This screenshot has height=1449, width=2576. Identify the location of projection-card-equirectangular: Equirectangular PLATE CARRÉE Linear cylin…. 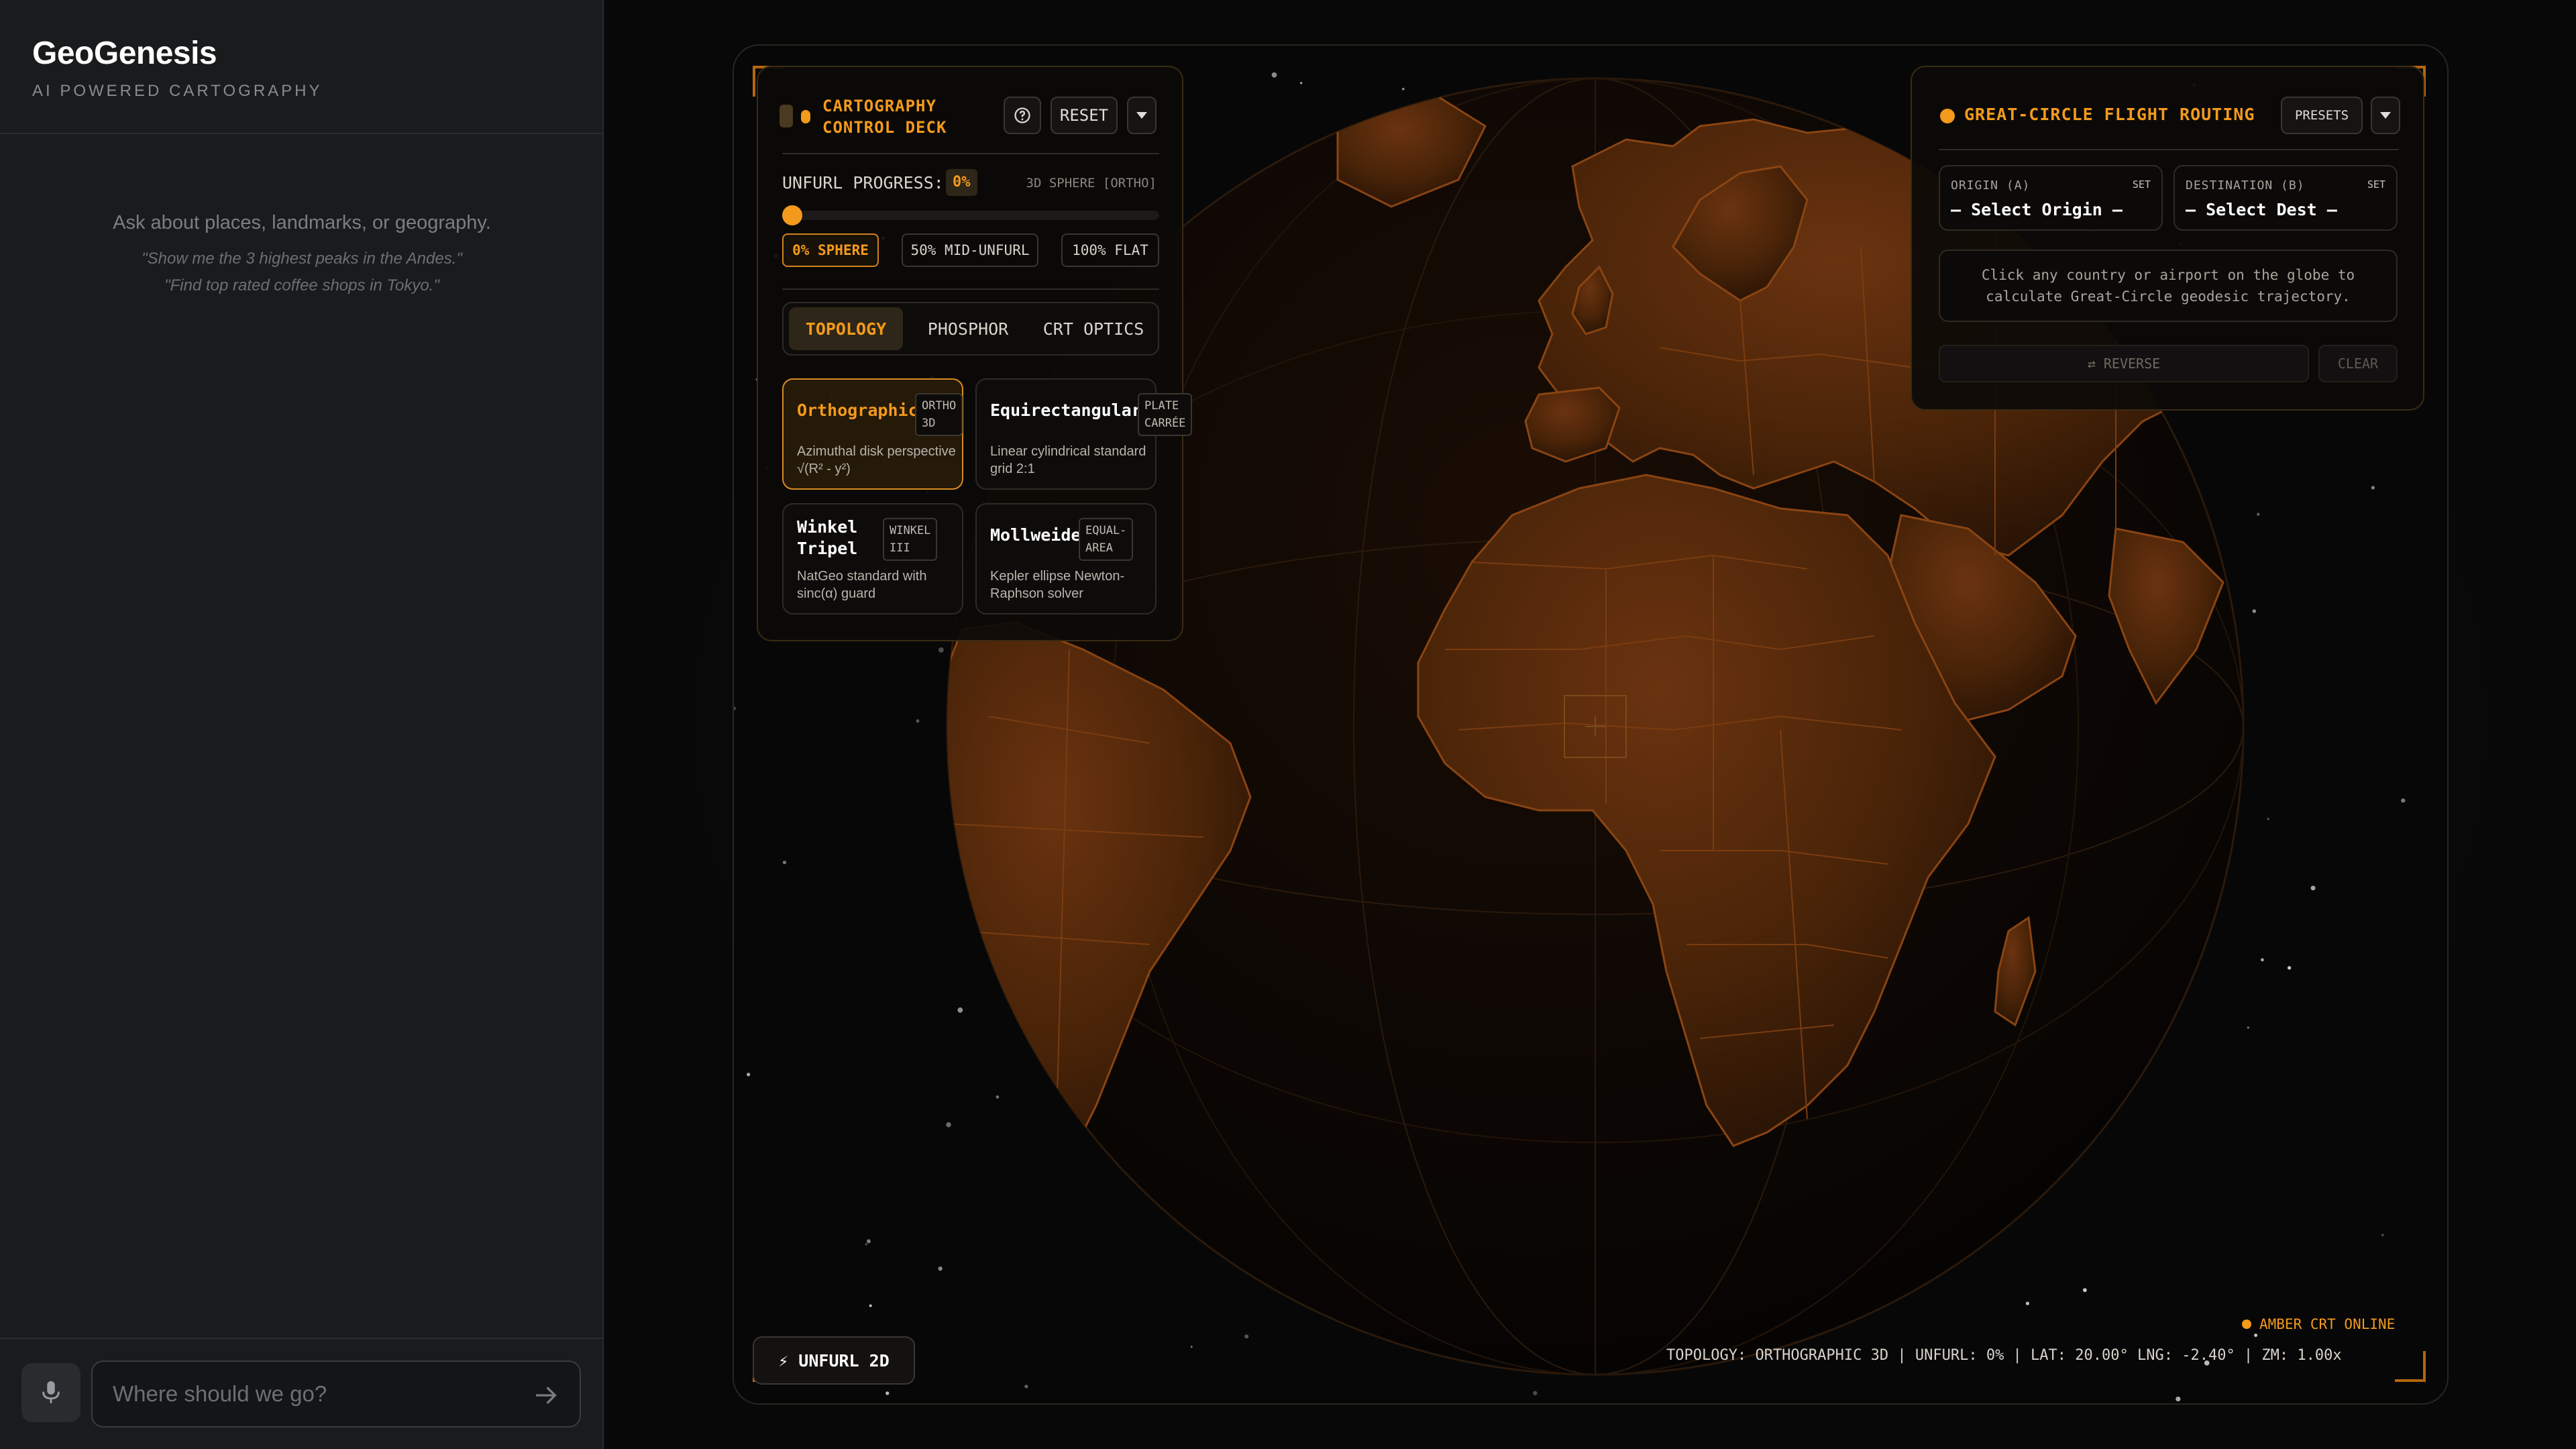
(1084, 434).